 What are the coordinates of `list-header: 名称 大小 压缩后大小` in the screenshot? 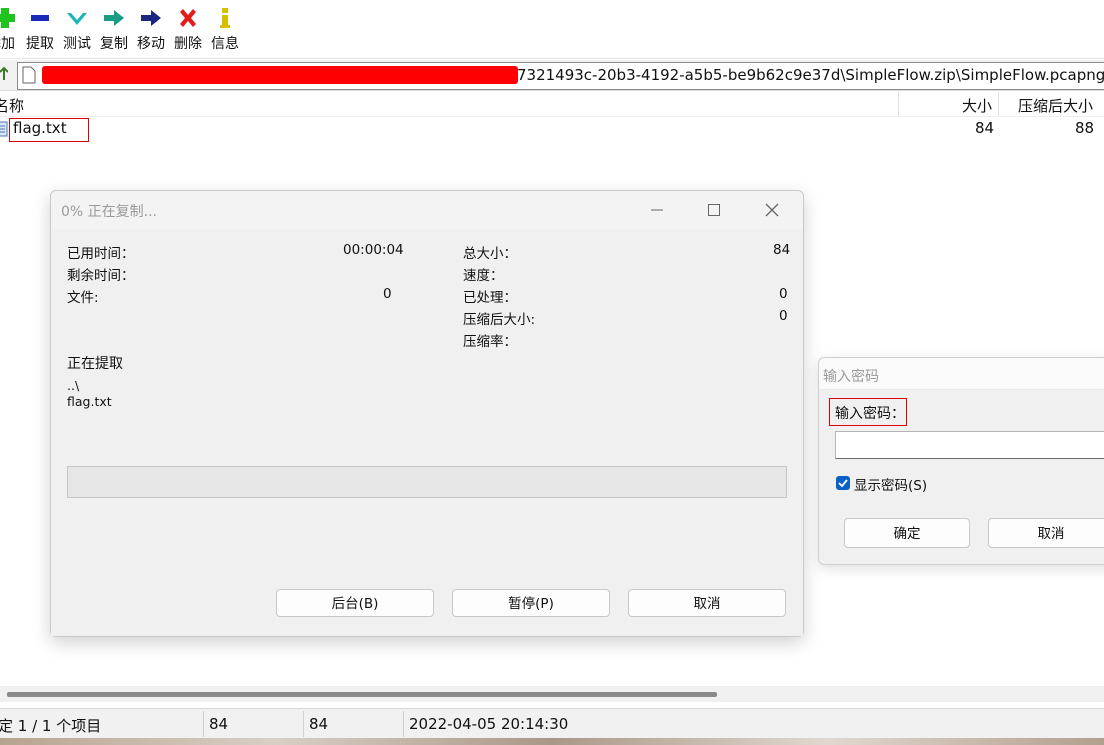 It's located at (552, 104).